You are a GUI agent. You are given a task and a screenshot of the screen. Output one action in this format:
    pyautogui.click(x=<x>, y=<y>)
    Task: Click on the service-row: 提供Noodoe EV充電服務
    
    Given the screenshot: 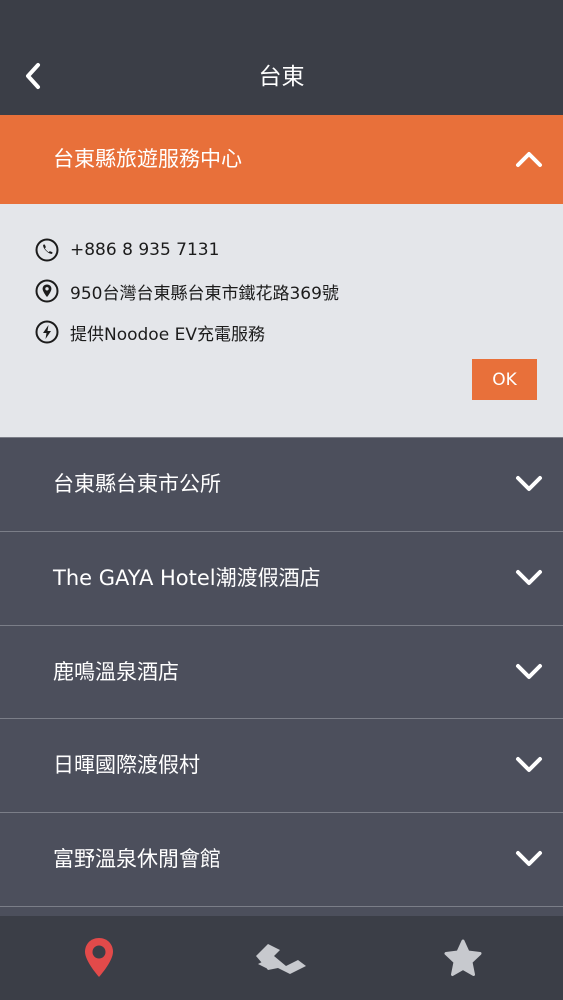 What is the action you would take?
    pyautogui.click(x=149, y=332)
    